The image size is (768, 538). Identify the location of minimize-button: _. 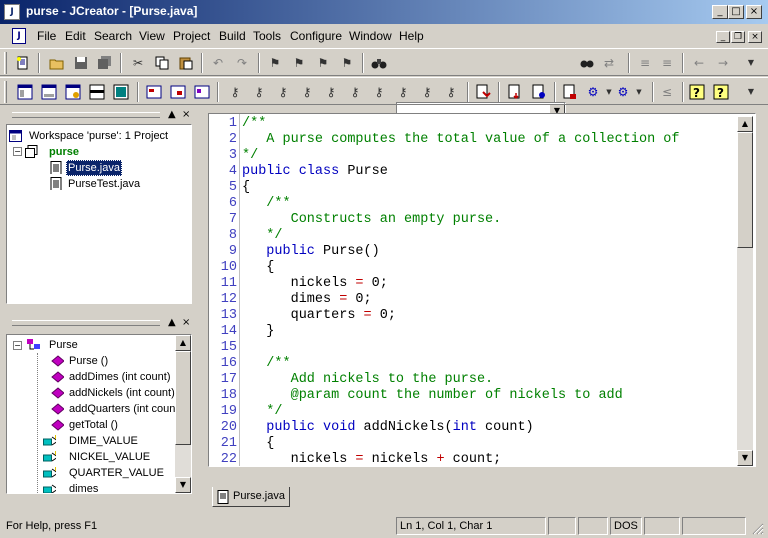
(720, 12).